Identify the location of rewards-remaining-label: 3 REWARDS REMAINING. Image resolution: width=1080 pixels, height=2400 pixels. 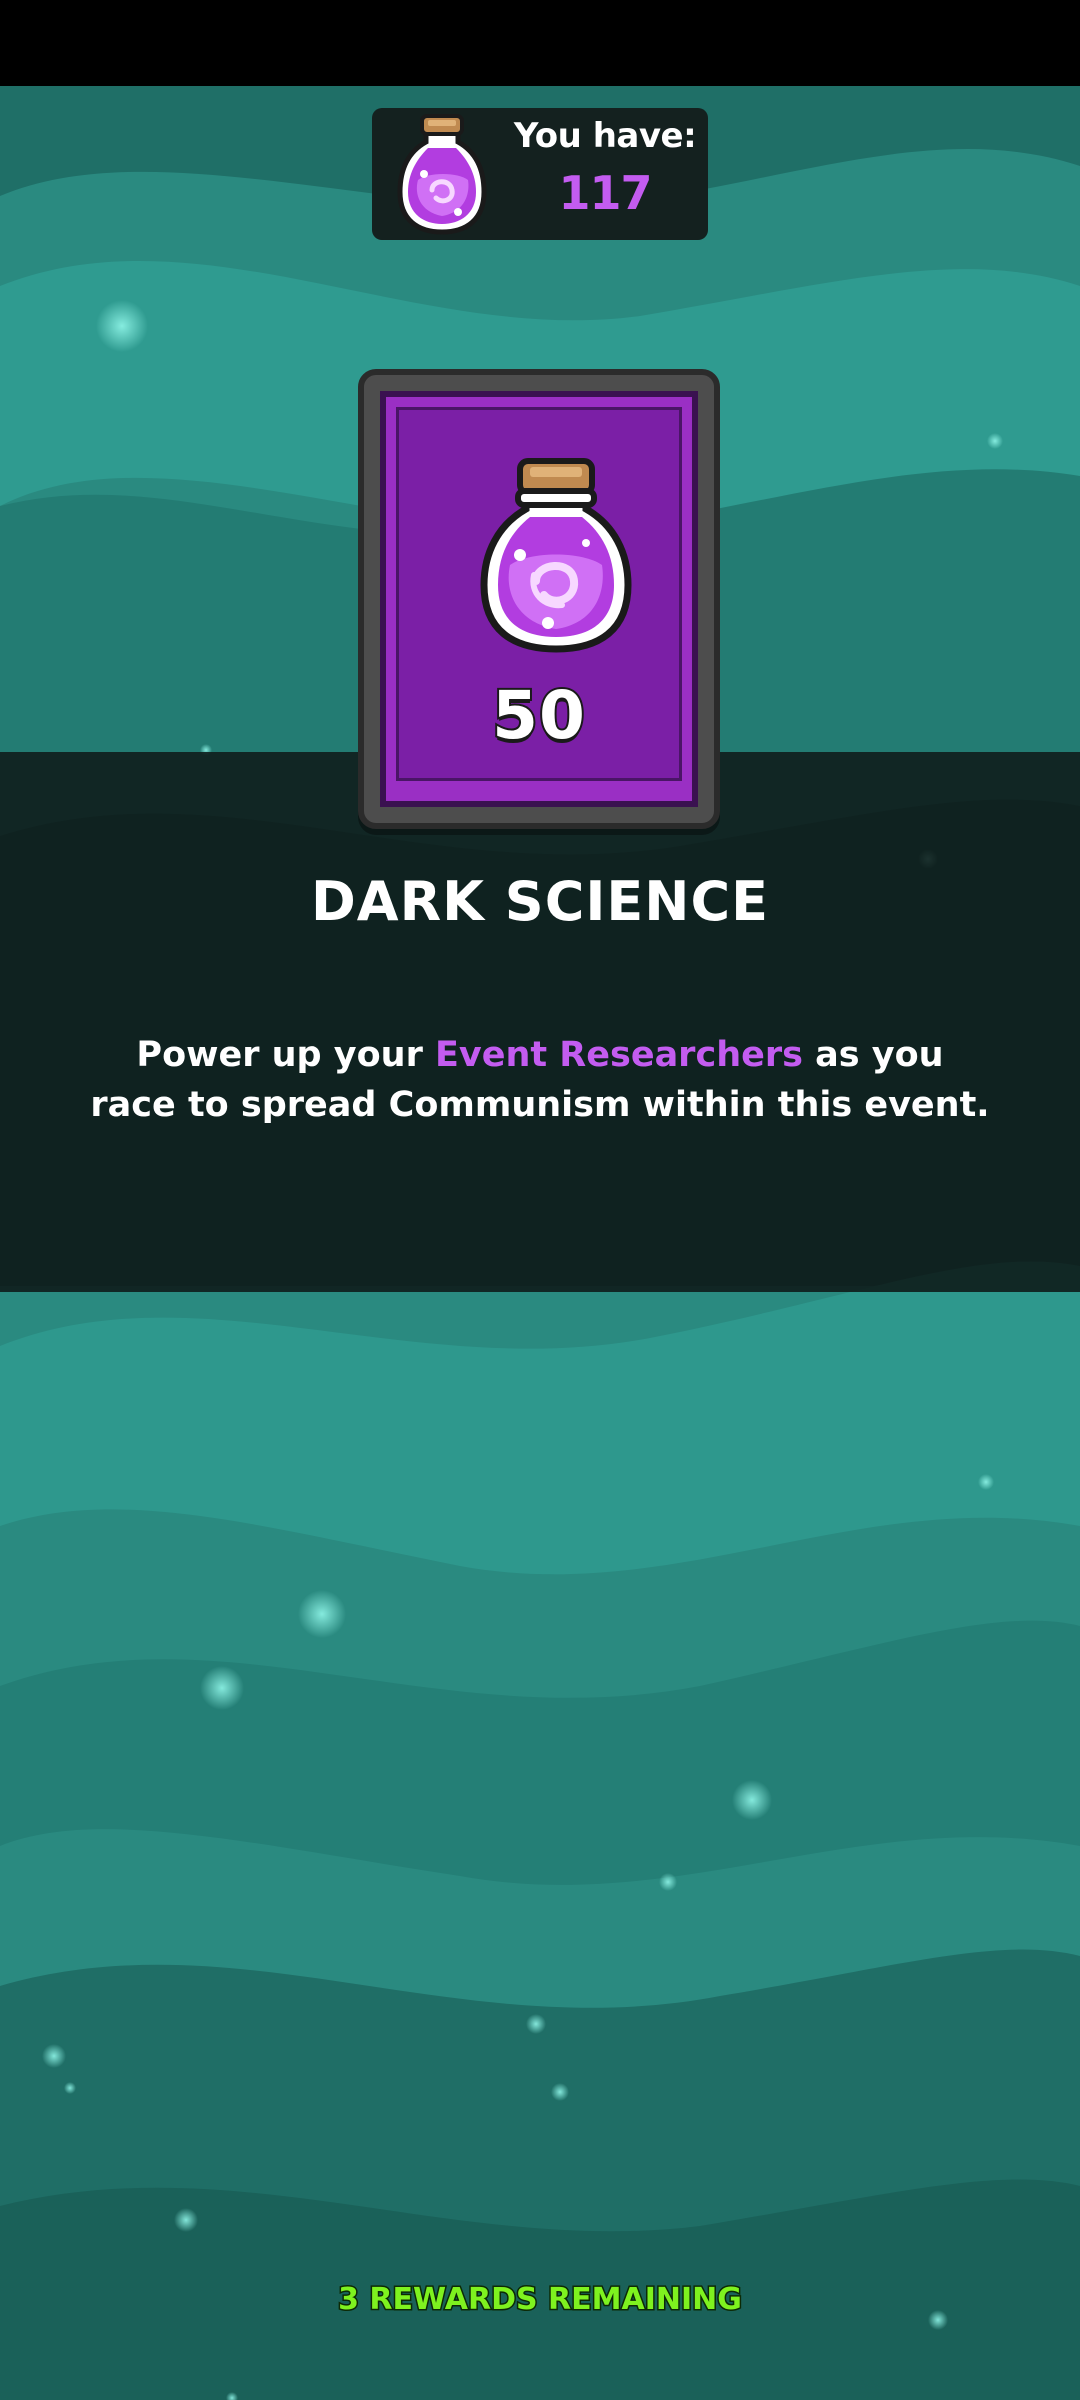
(540, 2300).